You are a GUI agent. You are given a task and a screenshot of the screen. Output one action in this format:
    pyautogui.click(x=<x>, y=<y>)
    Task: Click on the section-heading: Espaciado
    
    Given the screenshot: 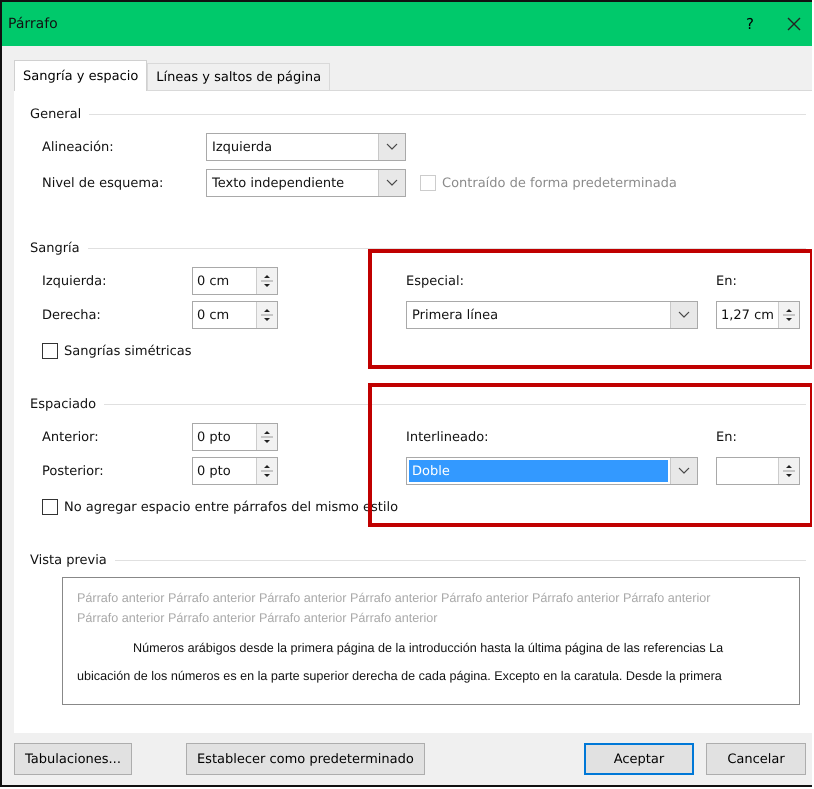 What is the action you would take?
    pyautogui.click(x=63, y=404)
    